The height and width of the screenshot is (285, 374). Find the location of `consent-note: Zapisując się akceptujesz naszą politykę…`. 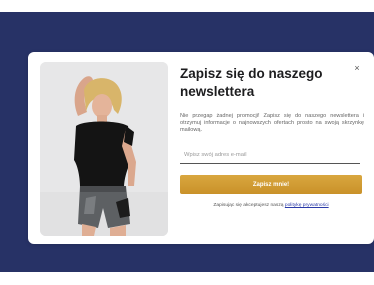

consent-note: Zapisując się akceptujesz naszą politykę… is located at coordinates (271, 205).